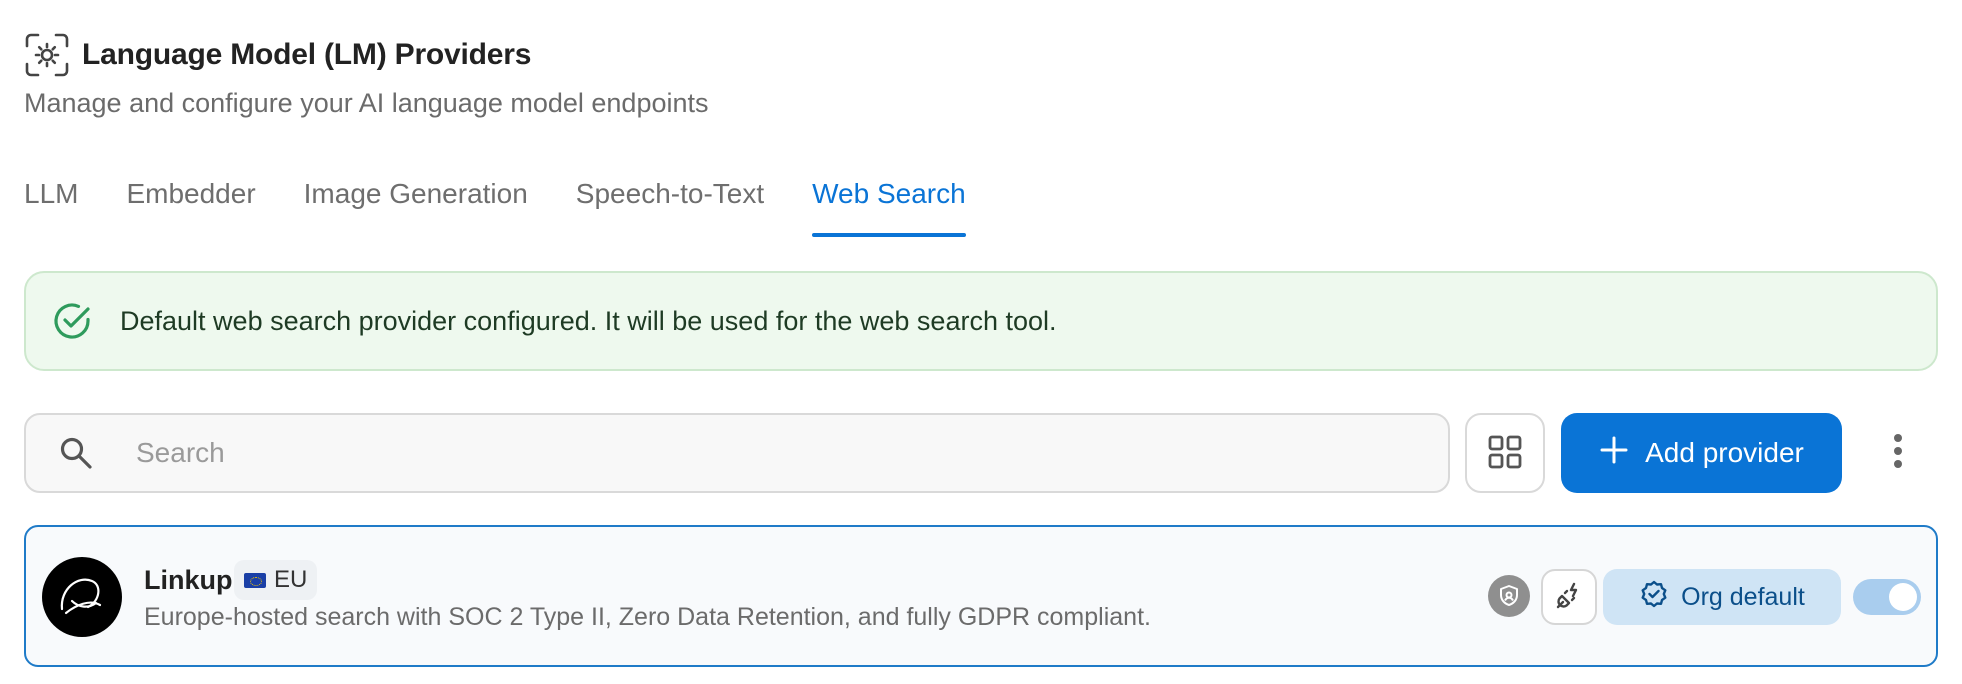  What do you see at coordinates (307, 54) in the screenshot?
I see `page-title: Language Model (LM) Providers` at bounding box center [307, 54].